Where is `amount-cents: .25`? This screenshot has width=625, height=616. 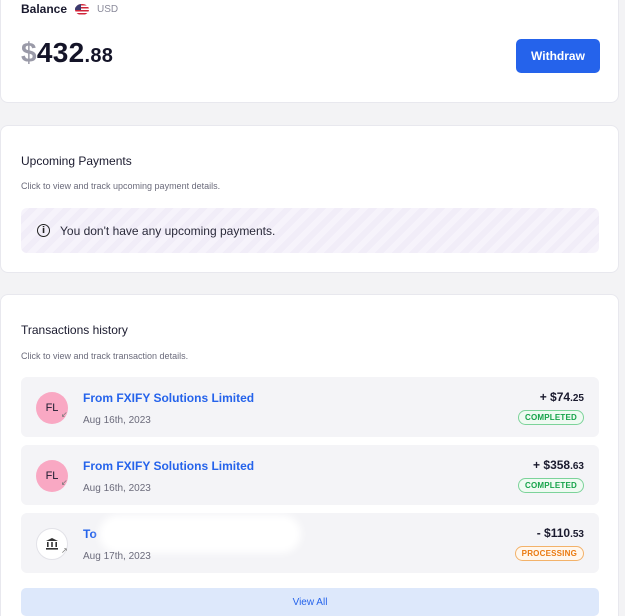
amount-cents: .25 is located at coordinates (577, 398).